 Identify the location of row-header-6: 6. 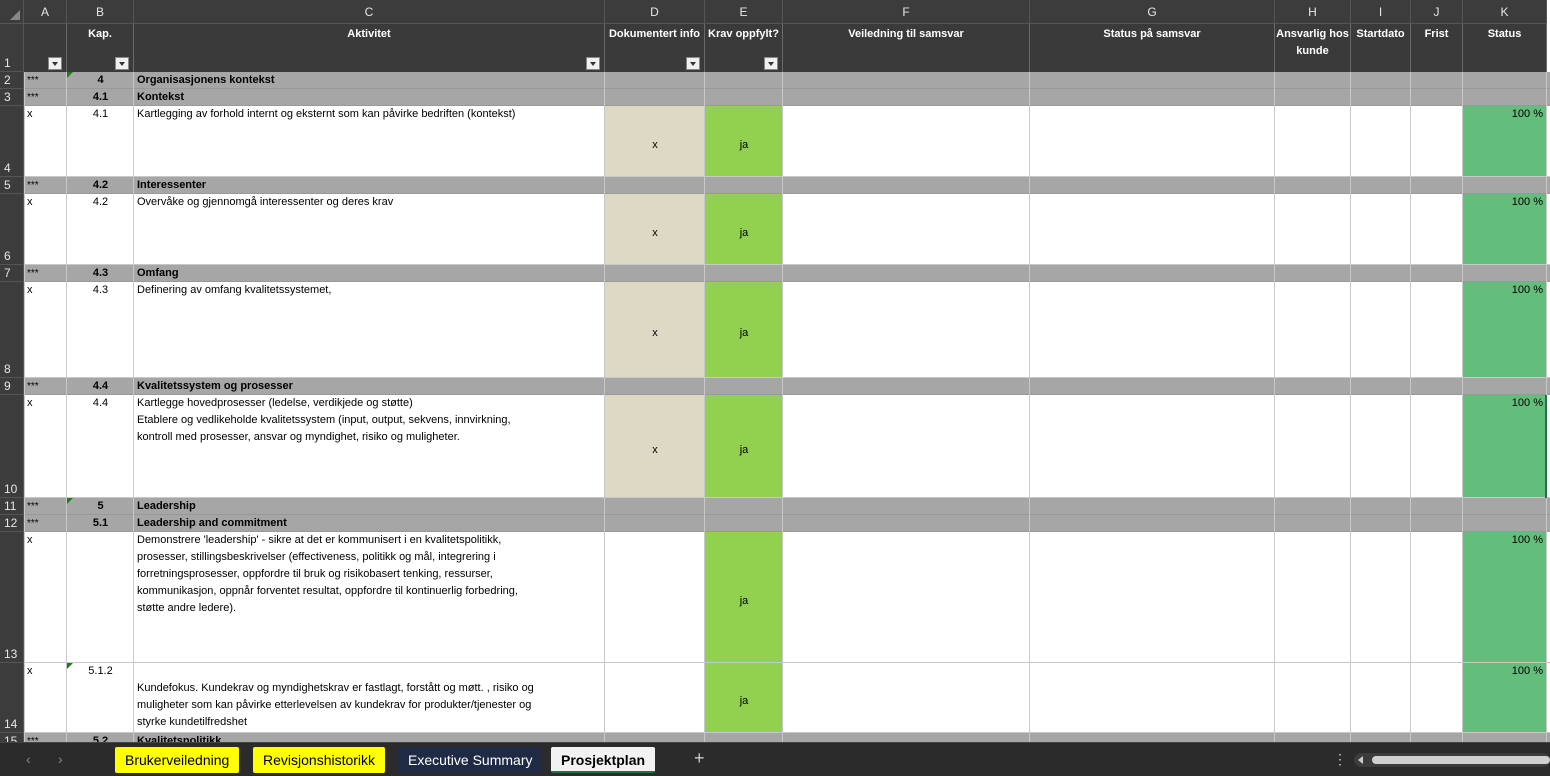
(12, 229).